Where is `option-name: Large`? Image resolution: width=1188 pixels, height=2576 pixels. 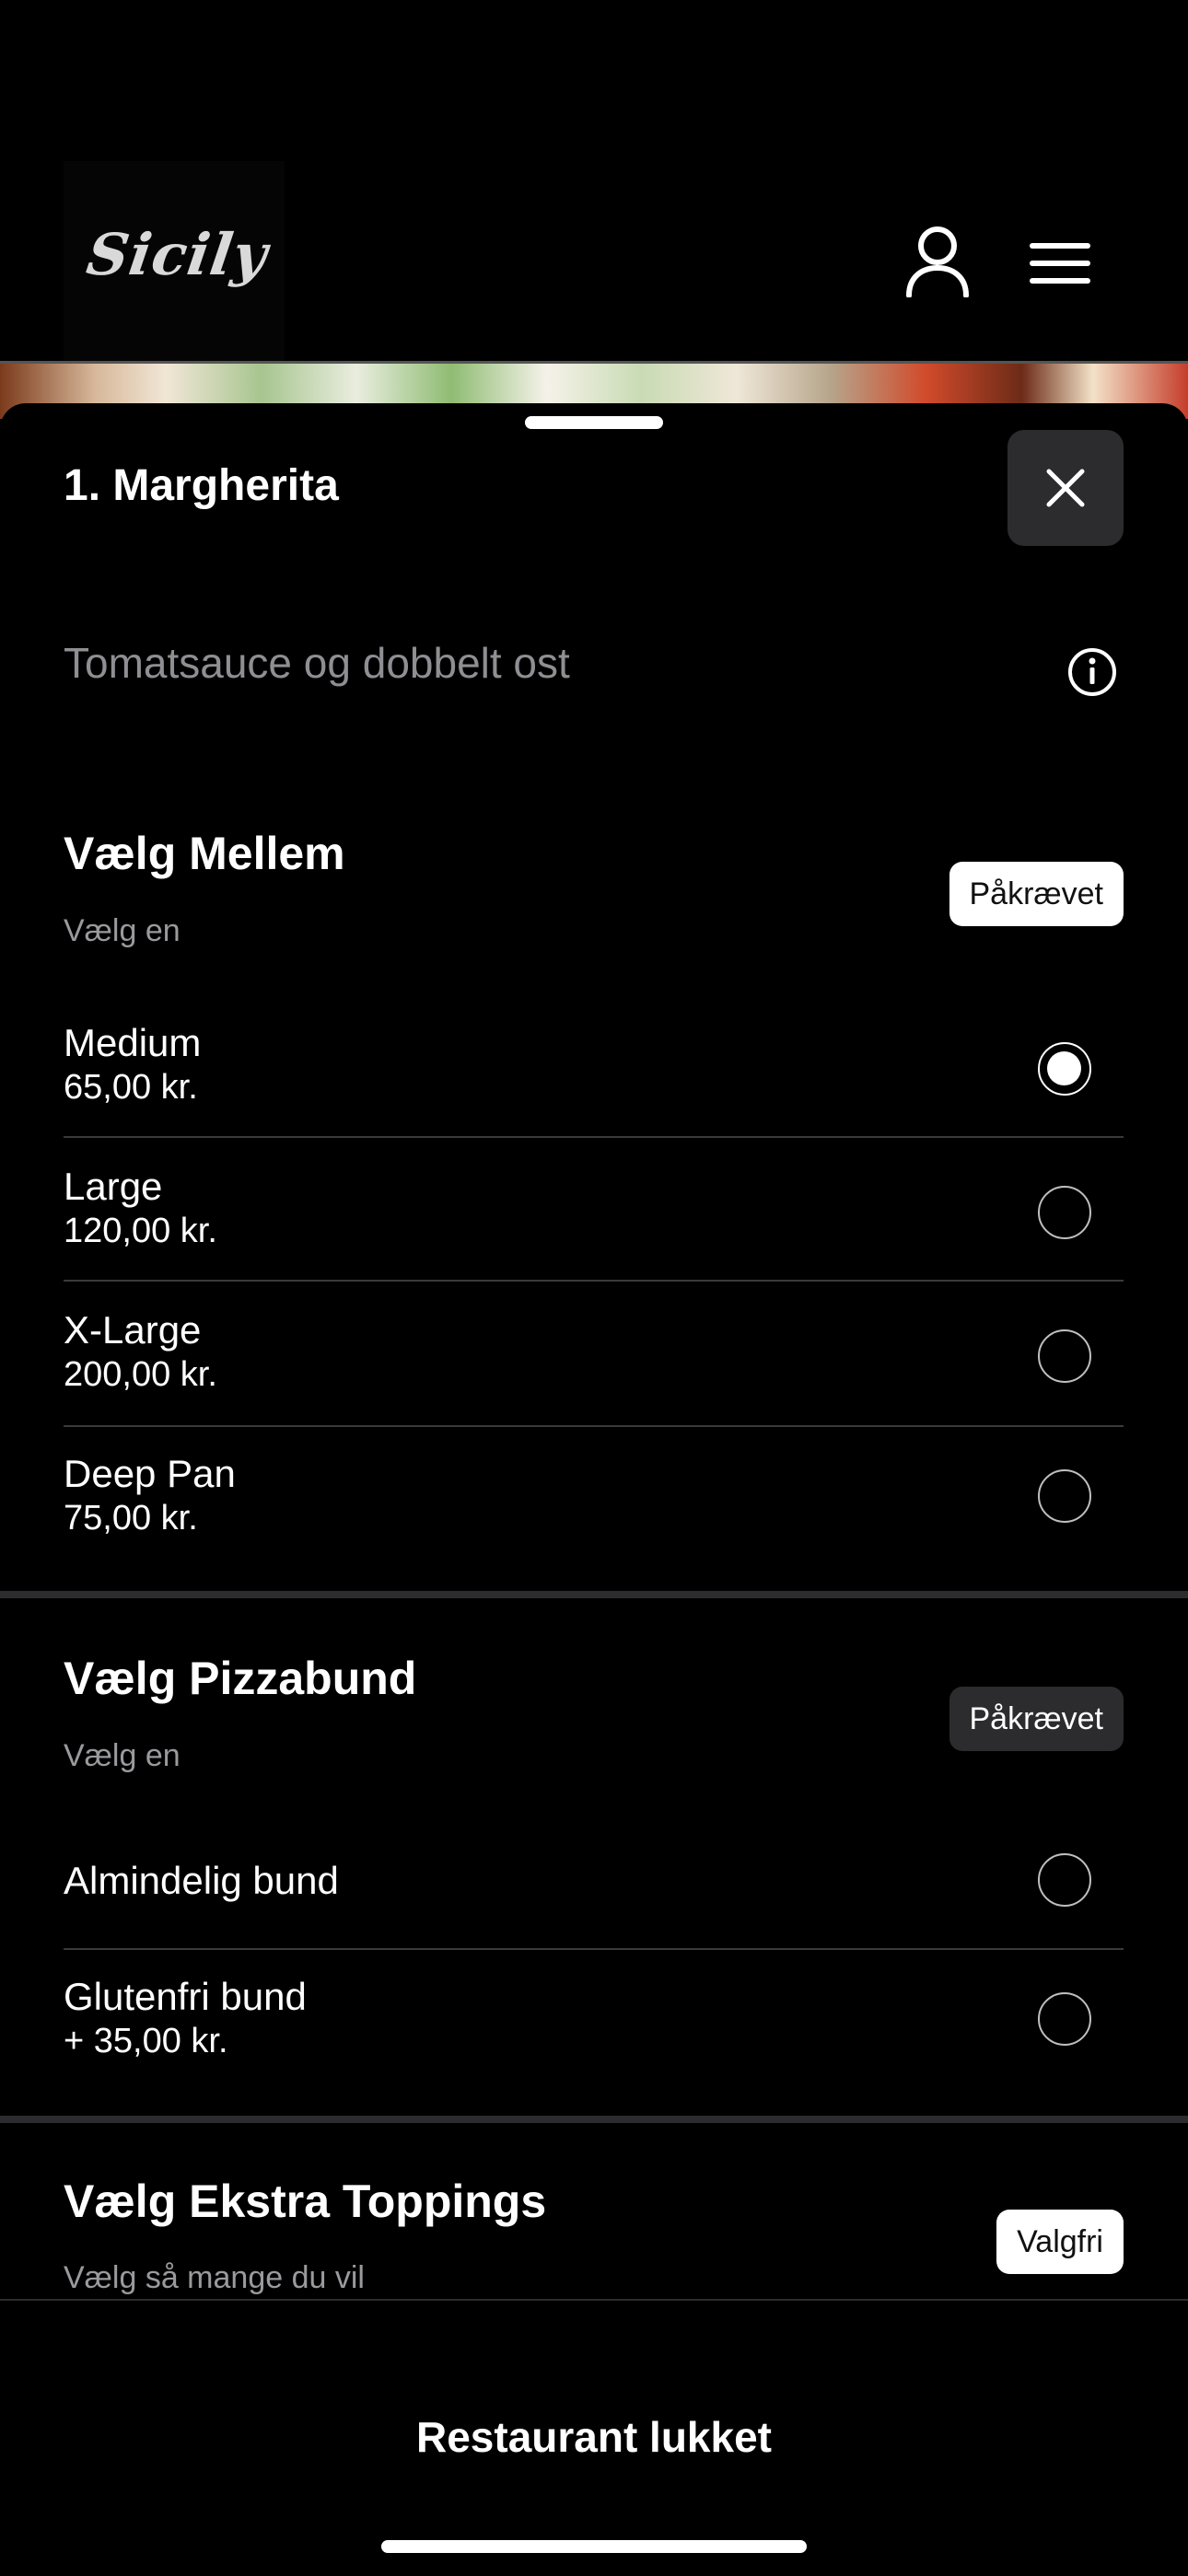
option-name: Large is located at coordinates (113, 1186).